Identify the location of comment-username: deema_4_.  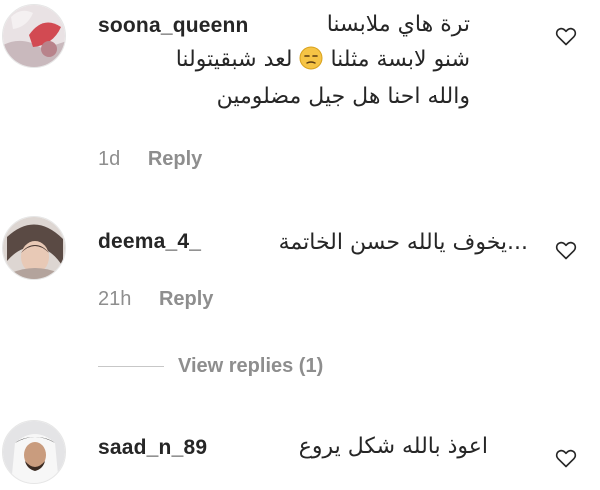
(149, 242).